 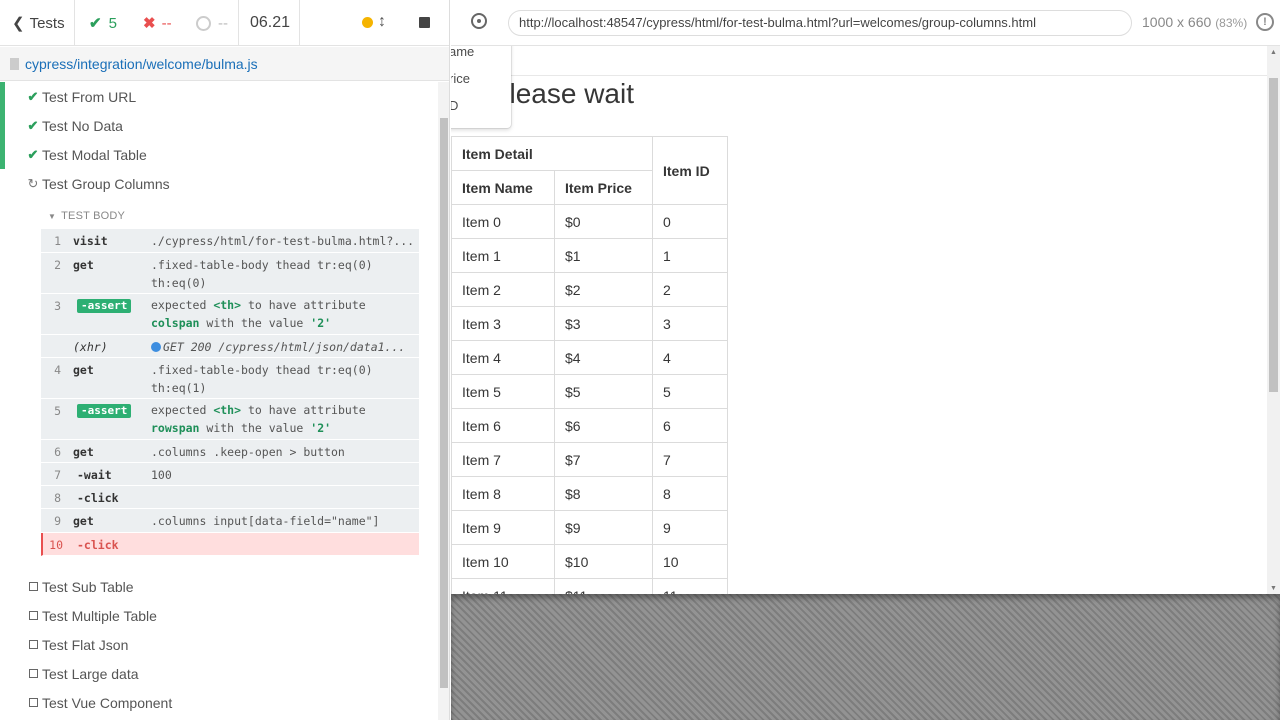 What do you see at coordinates (690, 527) in the screenshot?
I see `cell-item-id: 9` at bounding box center [690, 527].